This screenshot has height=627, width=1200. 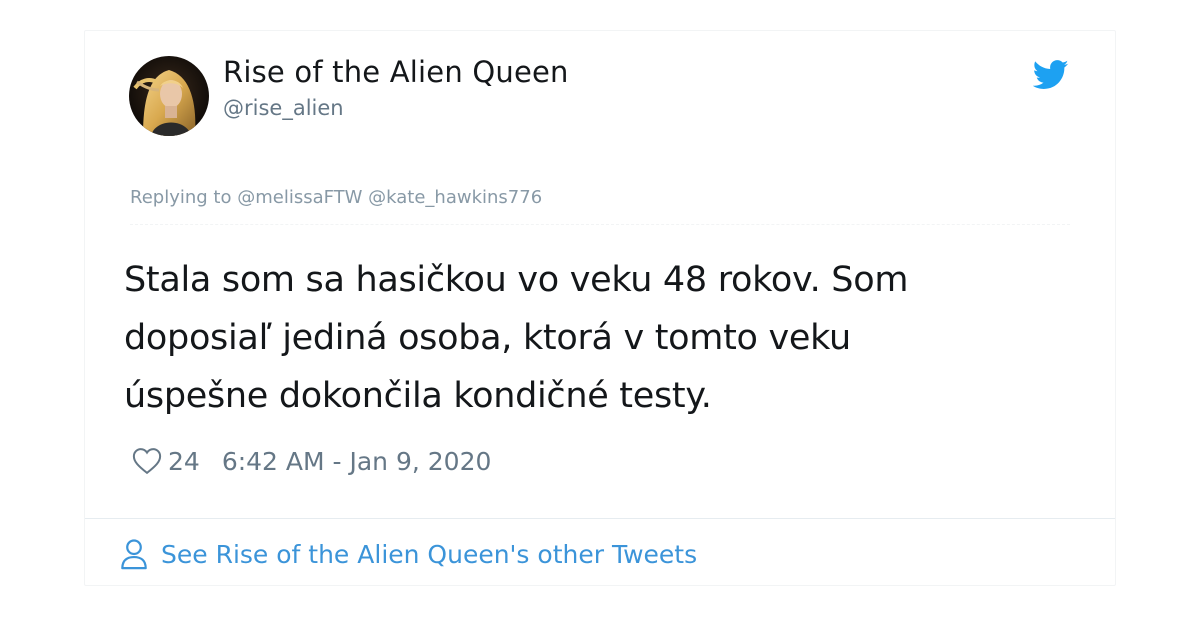 I want to click on avatar-image, so click(x=169, y=96).